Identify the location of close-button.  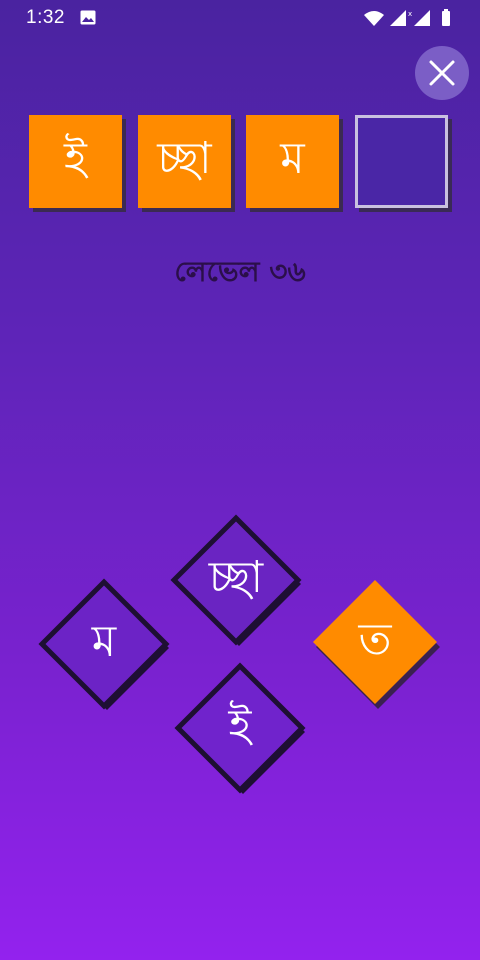
(442, 73).